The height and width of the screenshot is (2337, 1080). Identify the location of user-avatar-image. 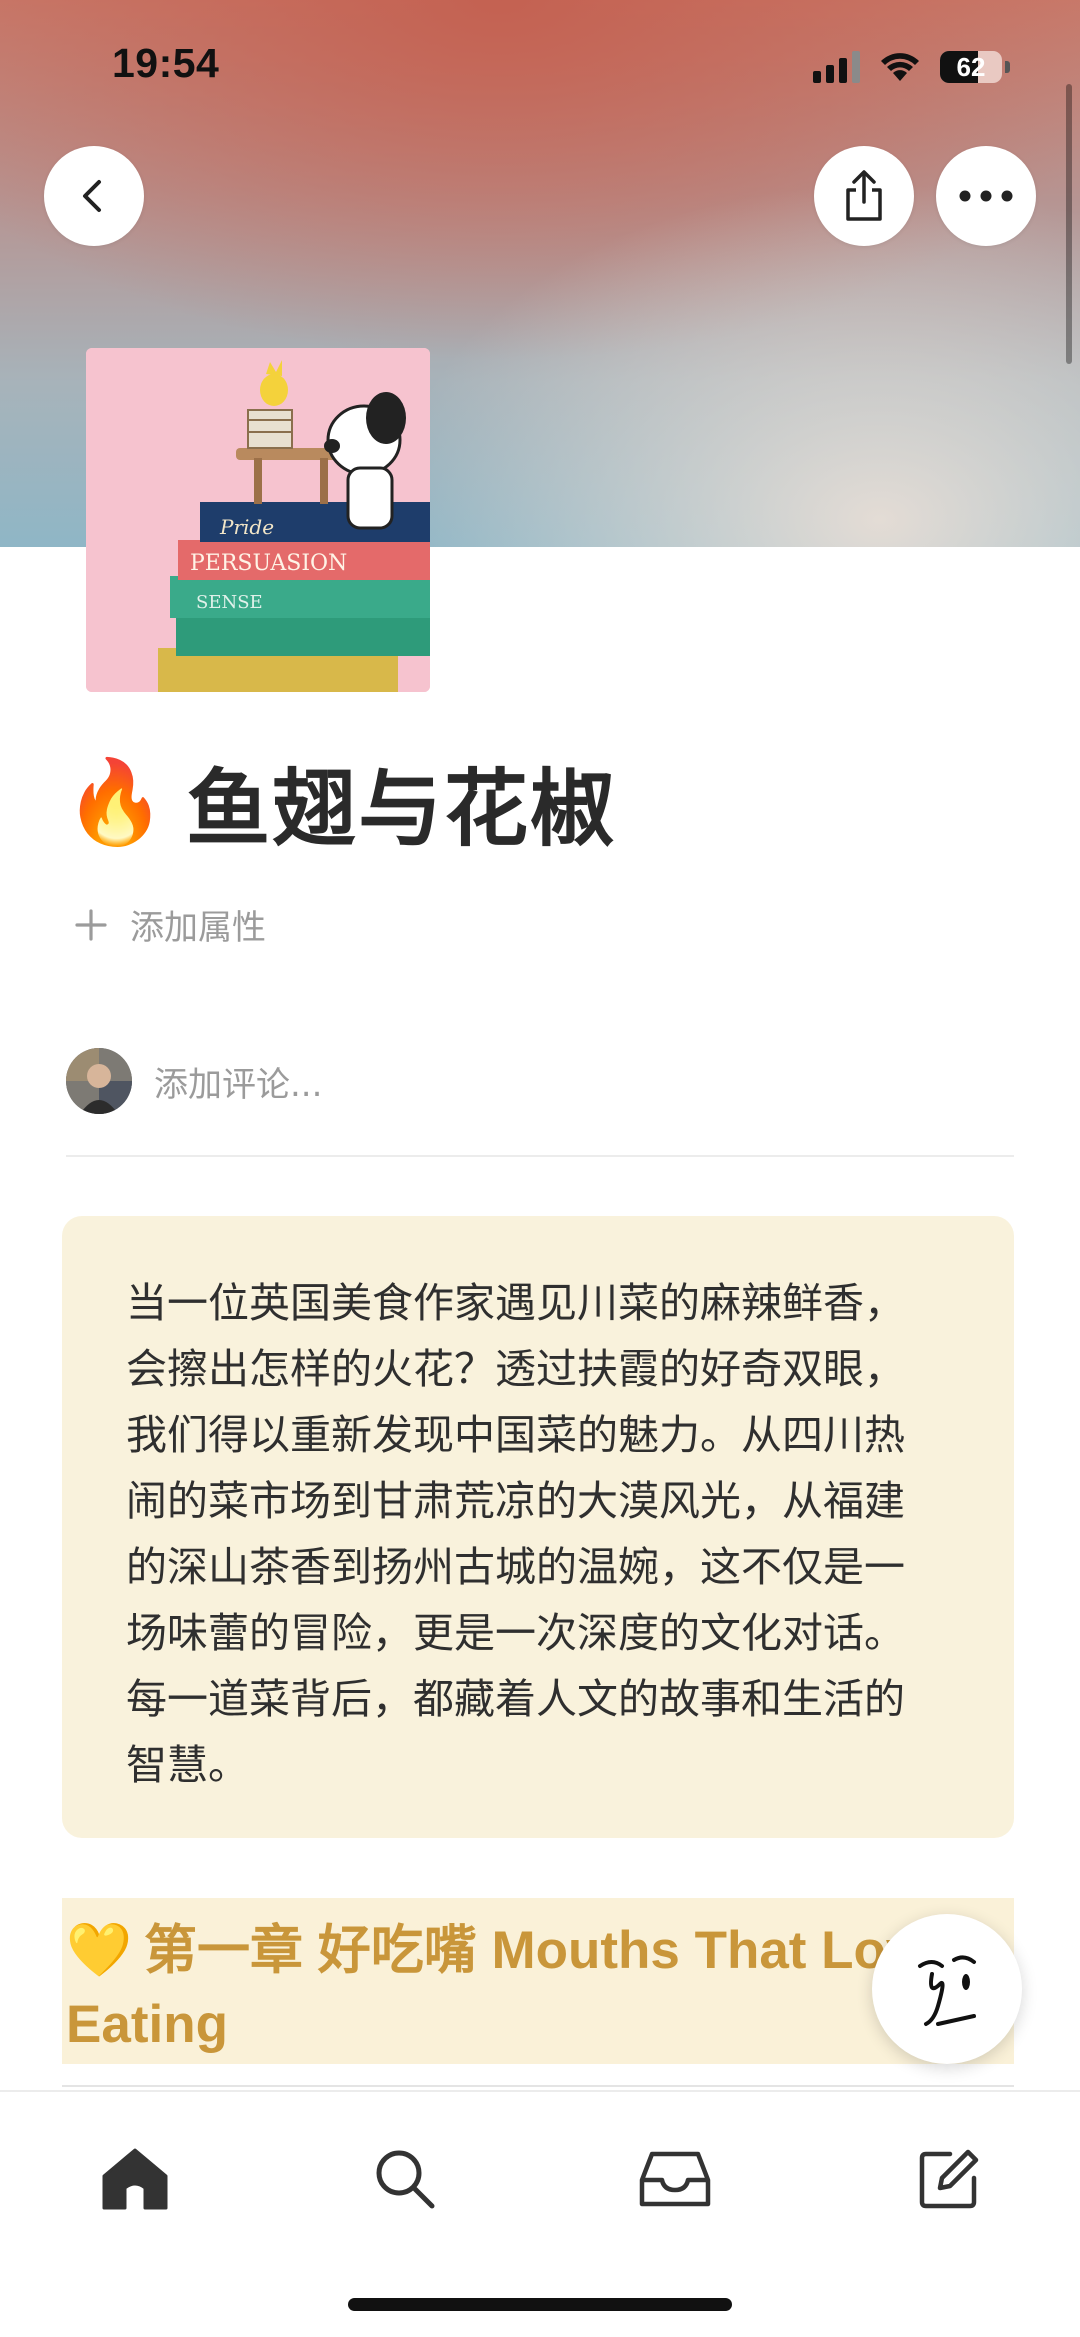
(99, 1081).